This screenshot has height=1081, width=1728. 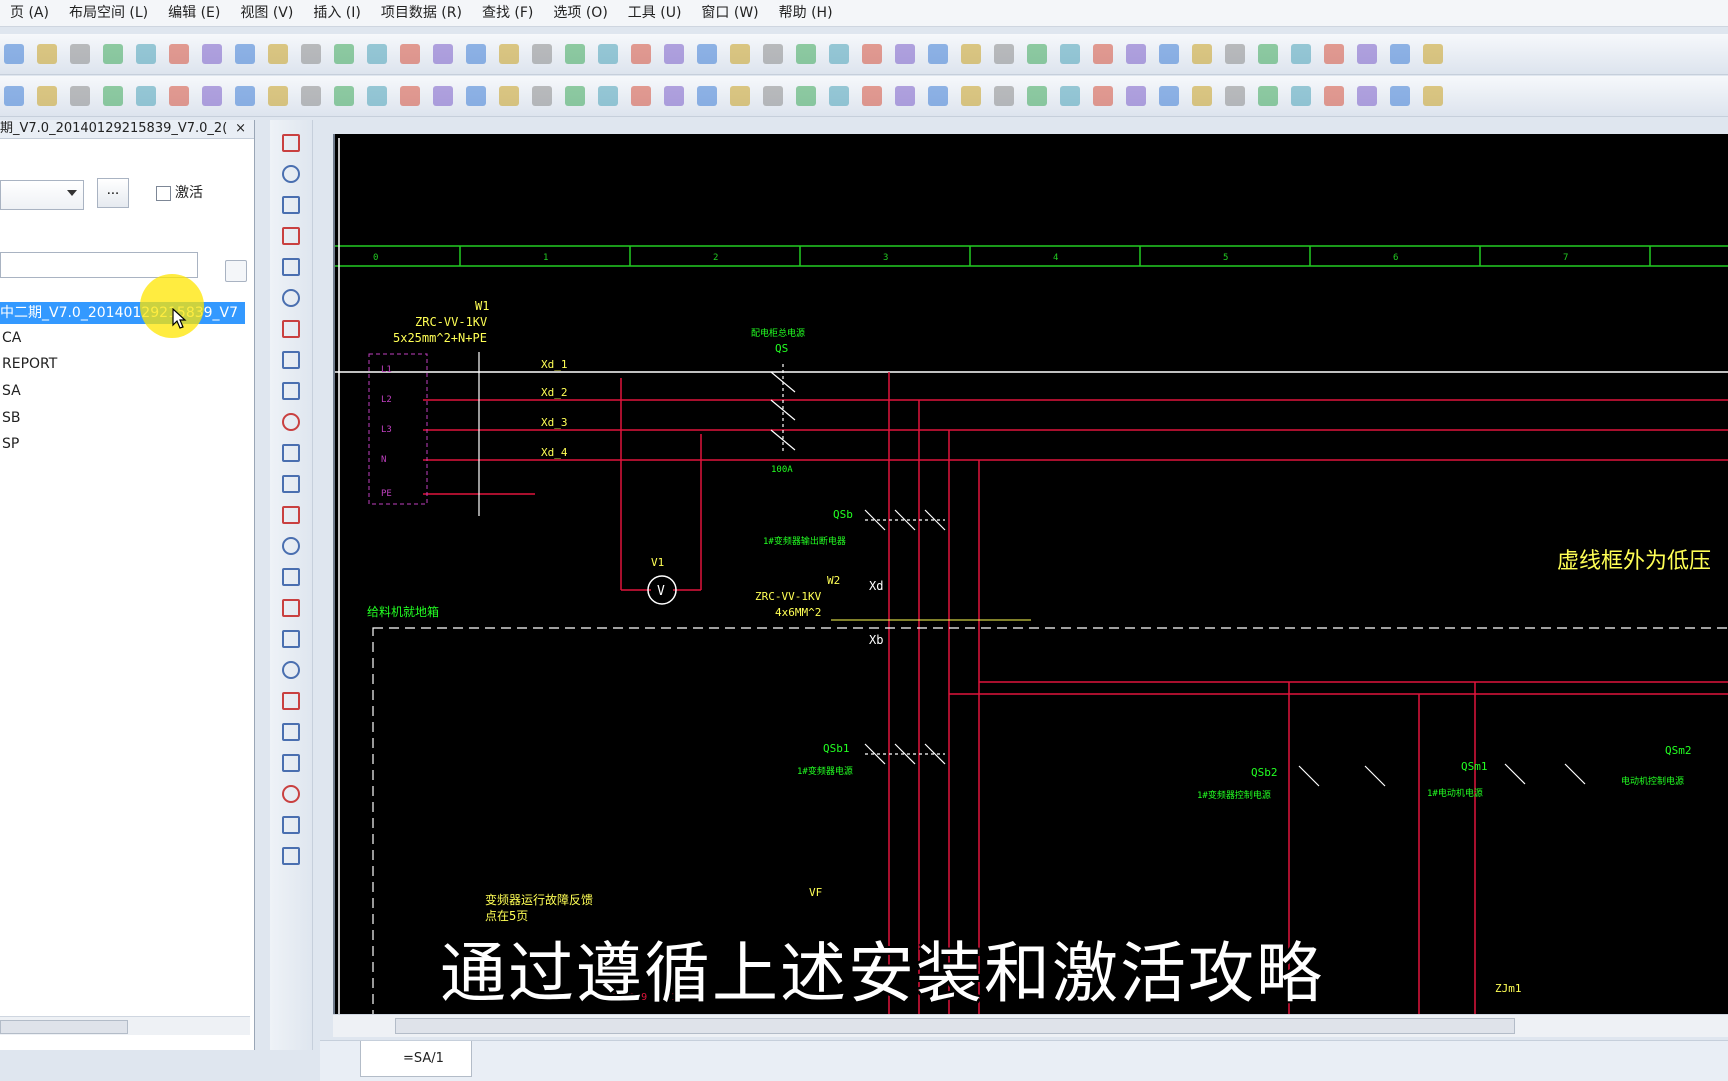 What do you see at coordinates (507, 13) in the screenshot?
I see `menu-find: 查找 (F)` at bounding box center [507, 13].